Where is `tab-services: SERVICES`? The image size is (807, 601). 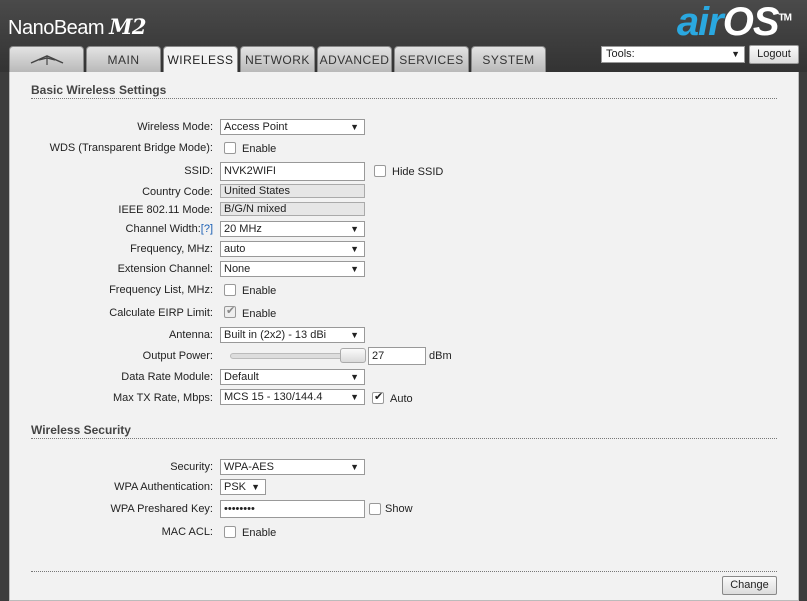
tab-services: SERVICES is located at coordinates (431, 59).